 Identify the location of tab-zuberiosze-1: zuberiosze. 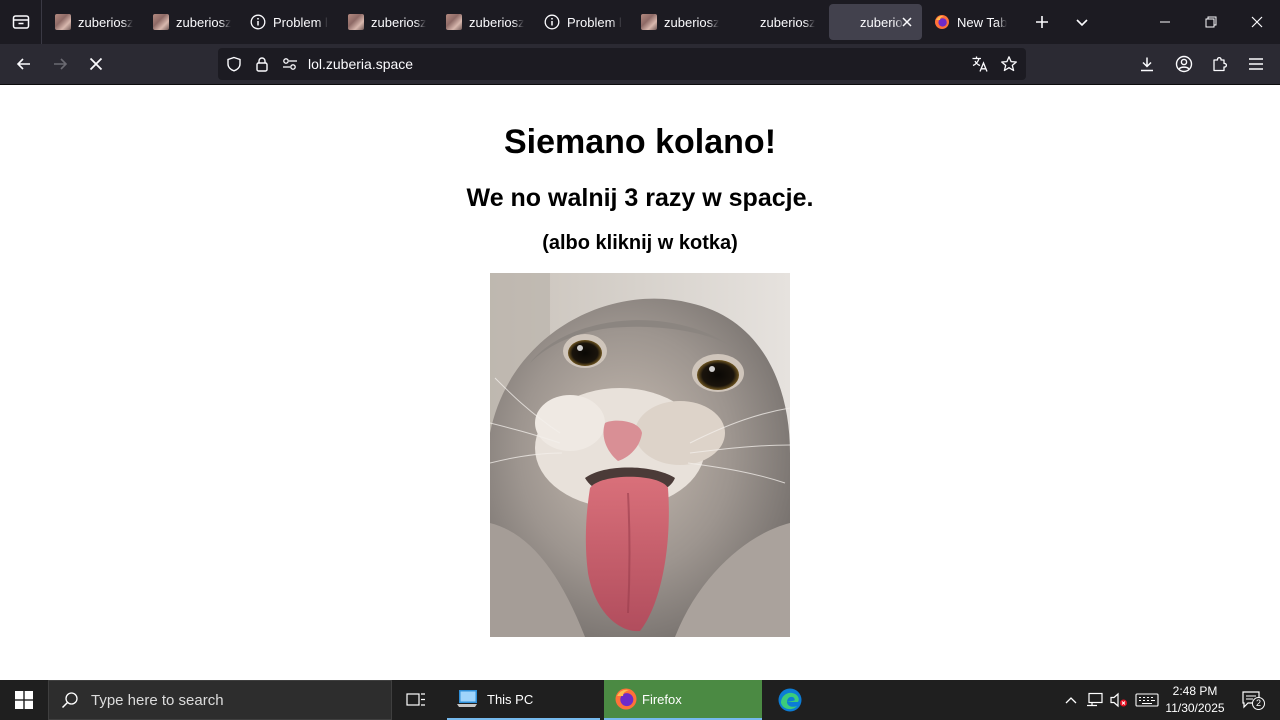
(94, 22).